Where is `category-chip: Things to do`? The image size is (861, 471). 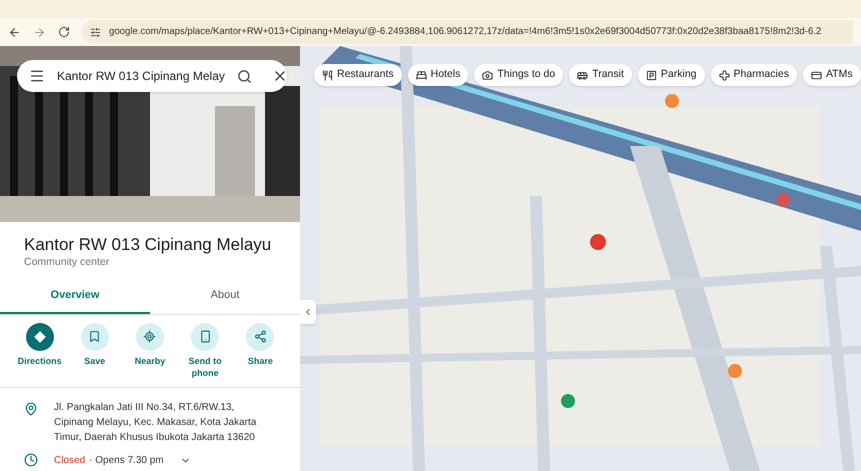
category-chip: Things to do is located at coordinates (519, 75).